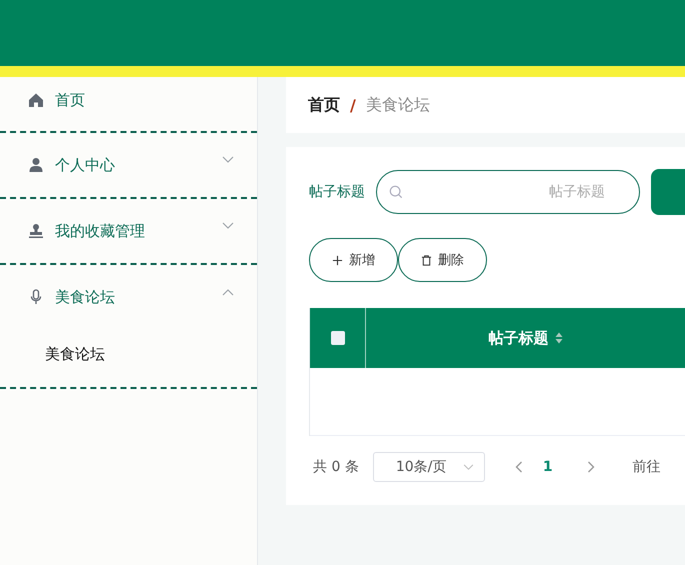  I want to click on chevron-down-icon, so click(468, 467).